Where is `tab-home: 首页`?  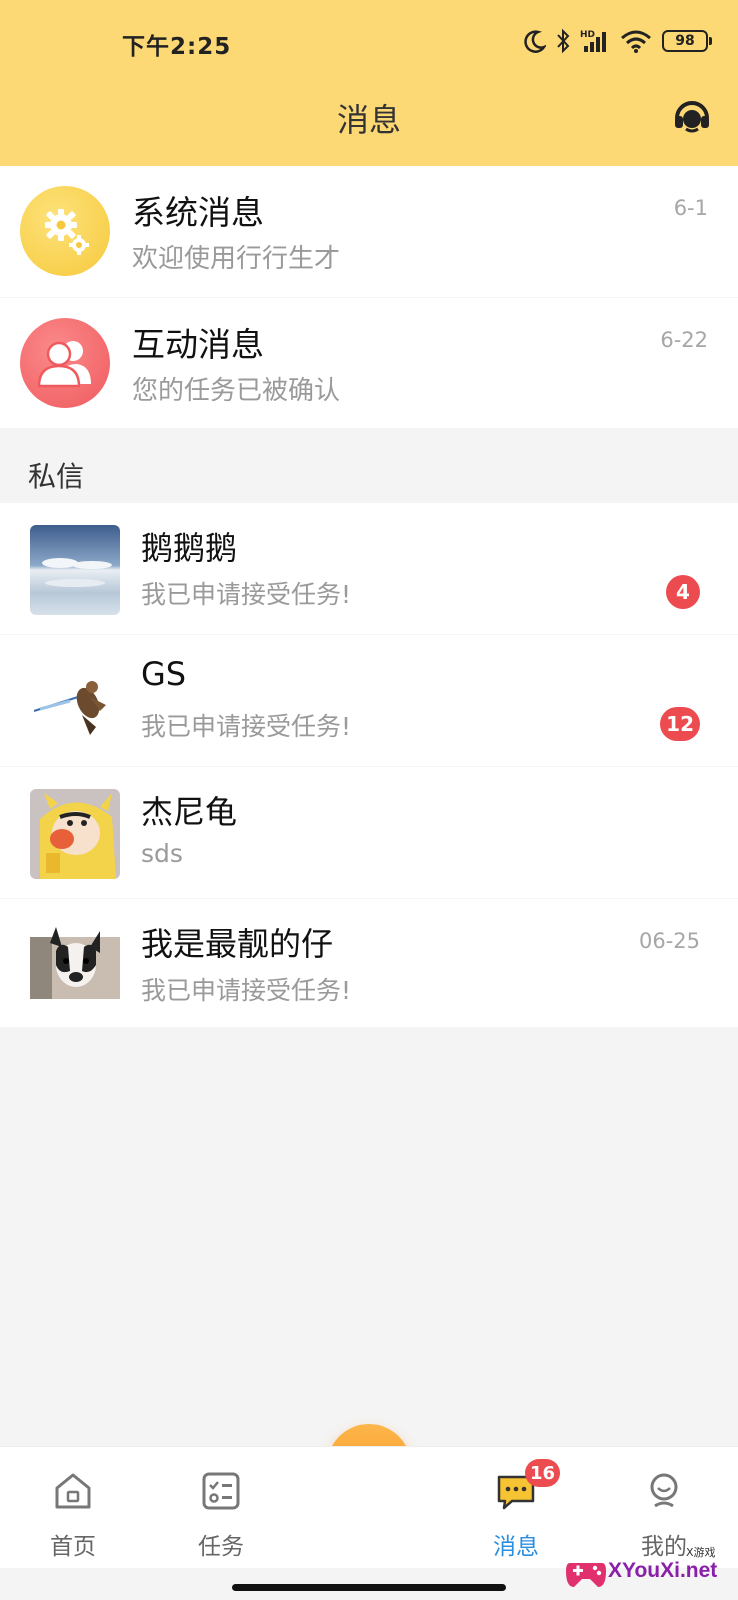
tab-home: 首页 is located at coordinates (73, 1508).